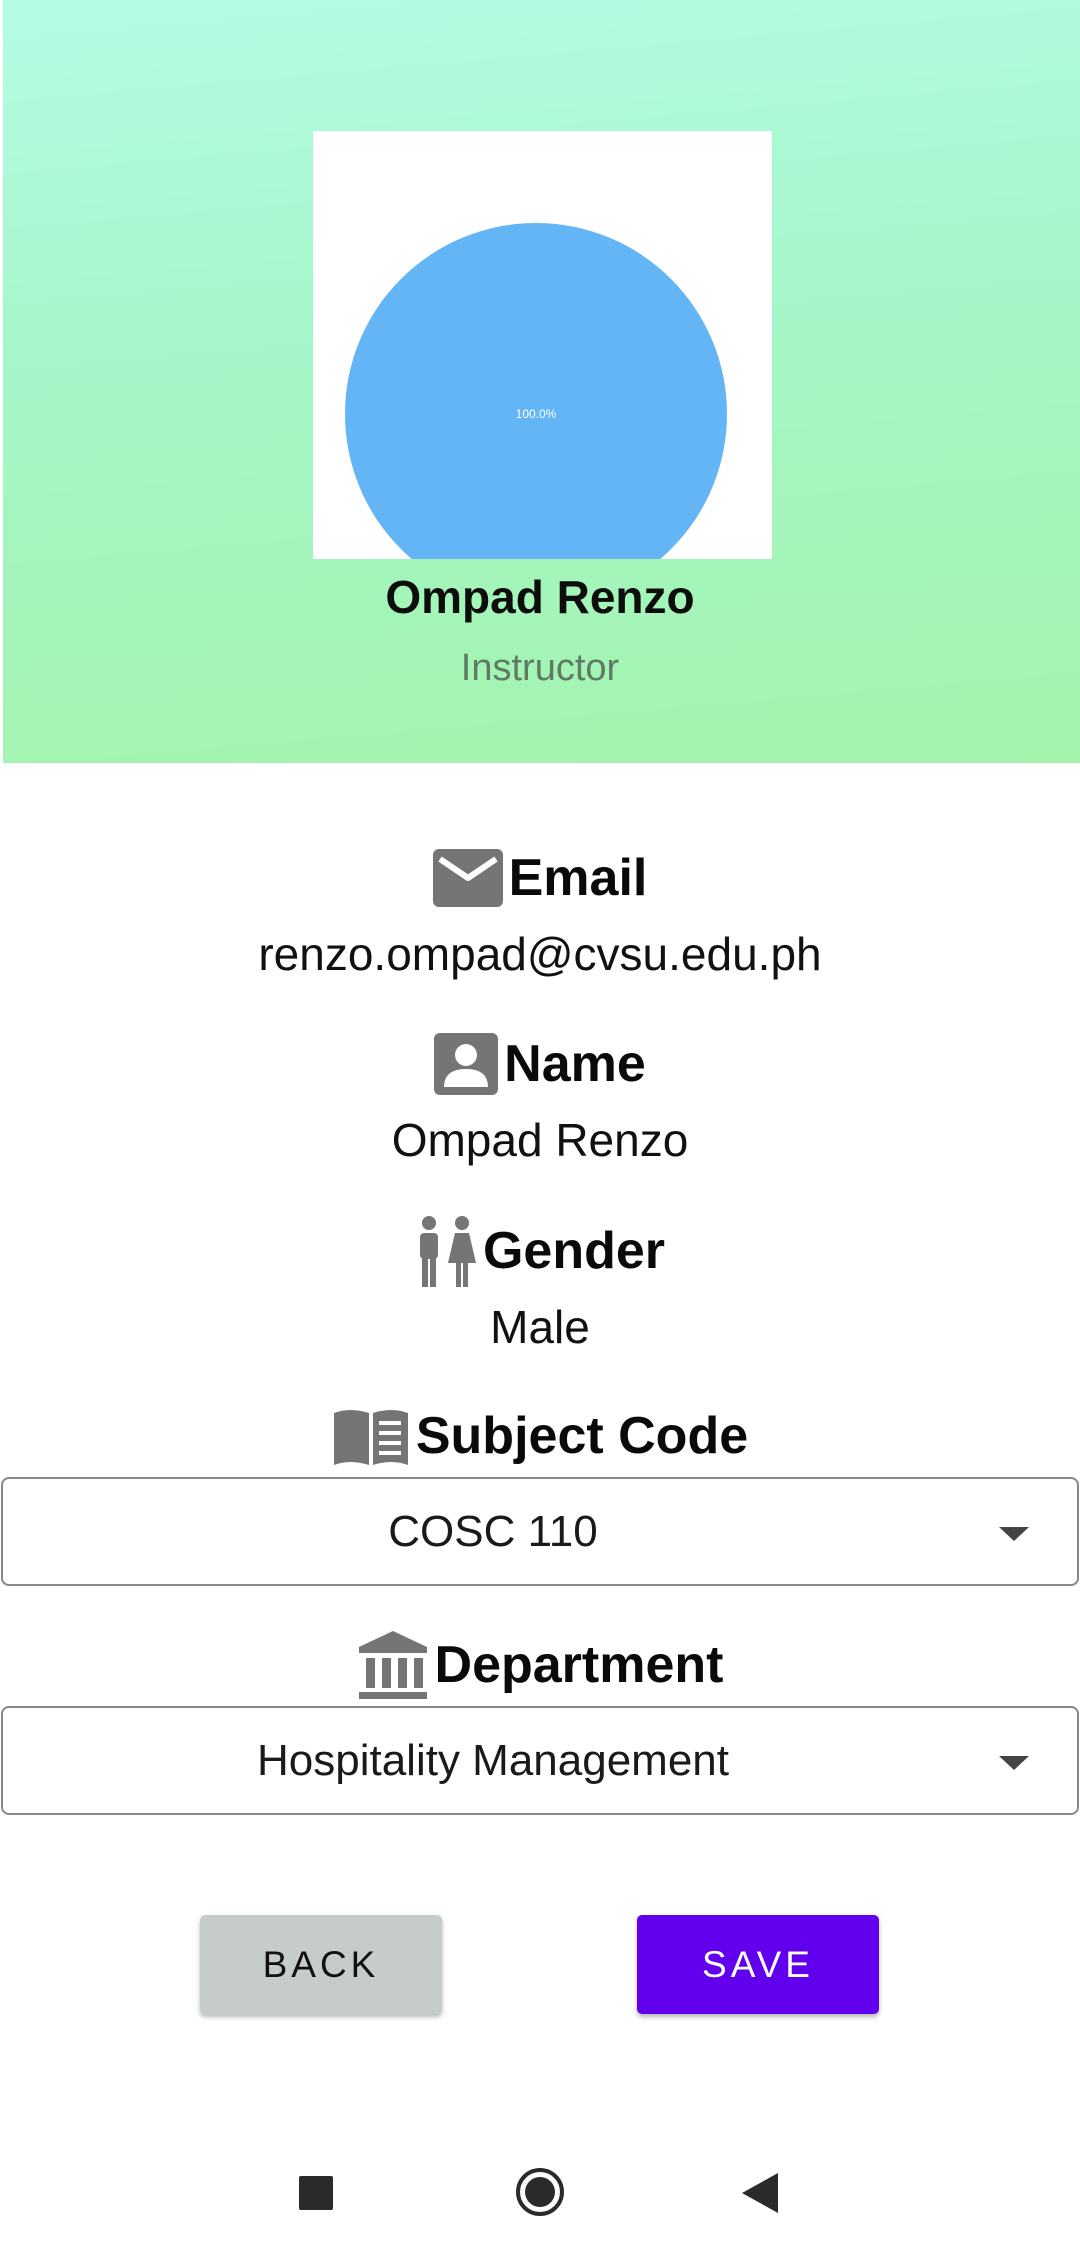 The height and width of the screenshot is (2257, 1080). I want to click on subject-code-label: Subject Code, so click(582, 1436).